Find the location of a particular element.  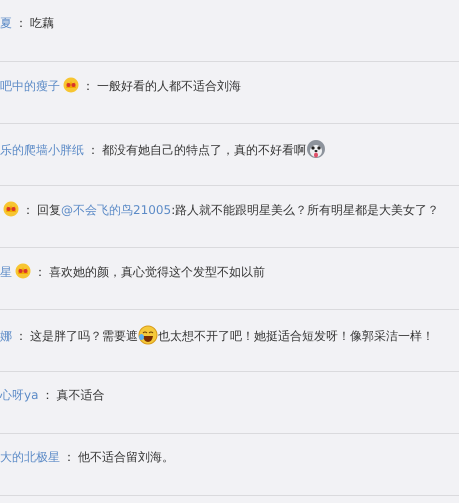

laughing-face-icon is located at coordinates (148, 335).